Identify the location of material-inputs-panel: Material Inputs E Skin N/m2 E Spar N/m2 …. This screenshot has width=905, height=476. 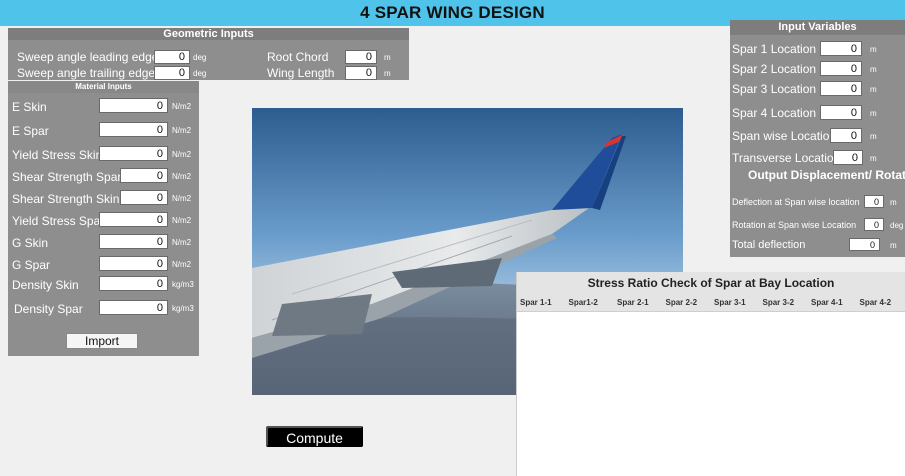
(103, 218).